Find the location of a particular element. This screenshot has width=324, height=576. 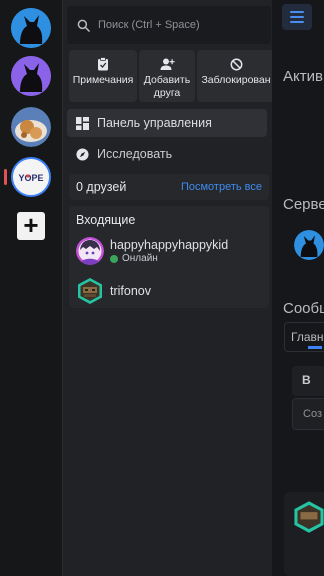

server-yope: YOPE is located at coordinates (31, 177).